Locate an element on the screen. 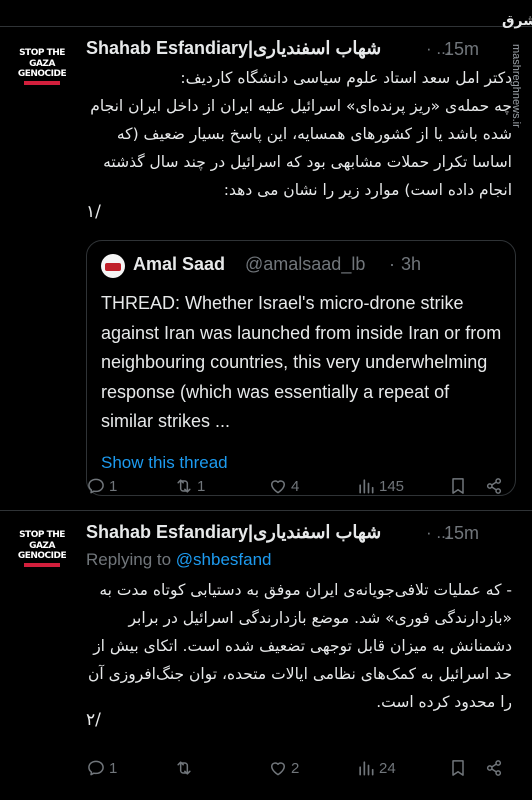 The image size is (532, 800). replying-handle: @shbesfand is located at coordinates (224, 559).